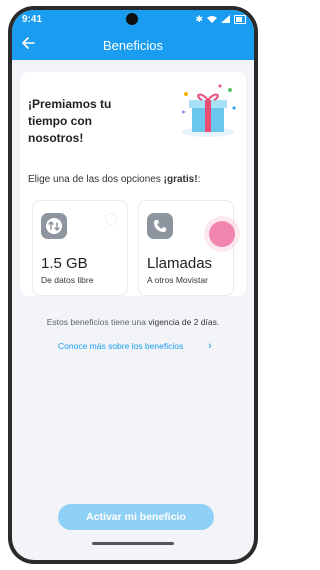 This screenshot has width=320, height=570. Describe the element at coordinates (222, 234) in the screenshot. I see `touch-indicator` at that location.